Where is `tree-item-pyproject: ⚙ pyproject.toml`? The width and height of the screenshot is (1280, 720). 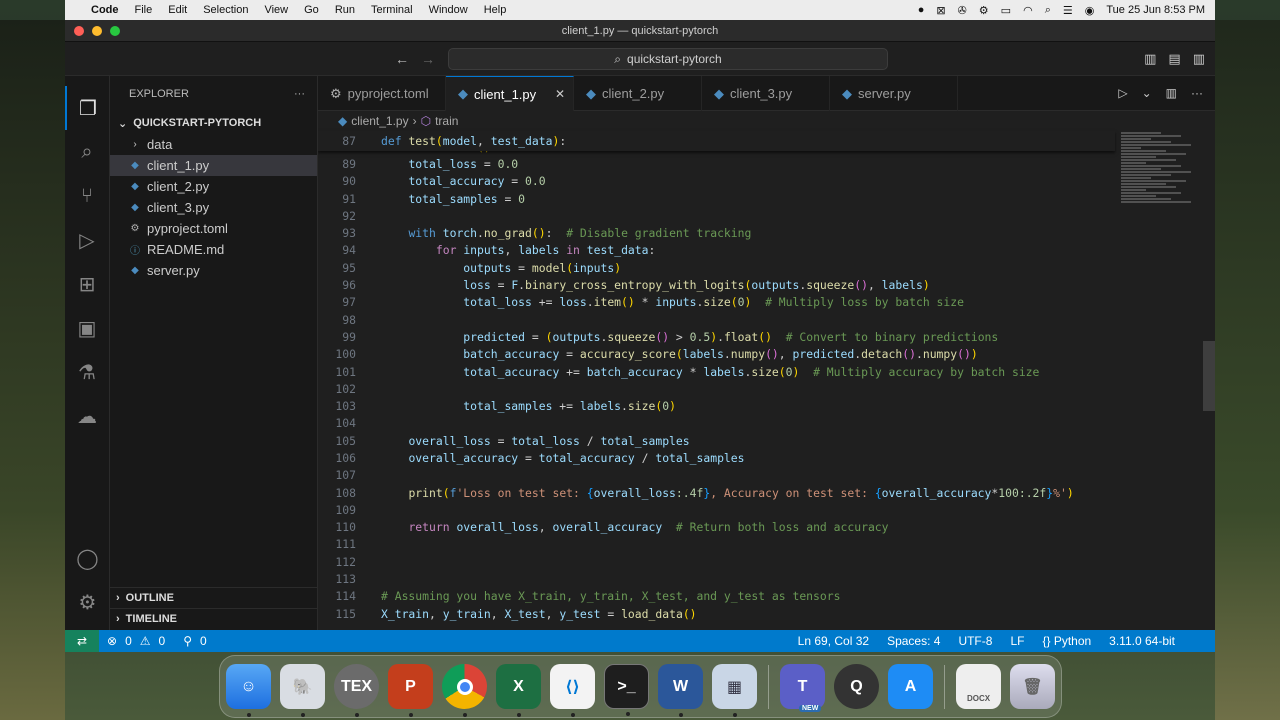 tree-item-pyproject: ⚙ pyproject.toml is located at coordinates (213, 228).